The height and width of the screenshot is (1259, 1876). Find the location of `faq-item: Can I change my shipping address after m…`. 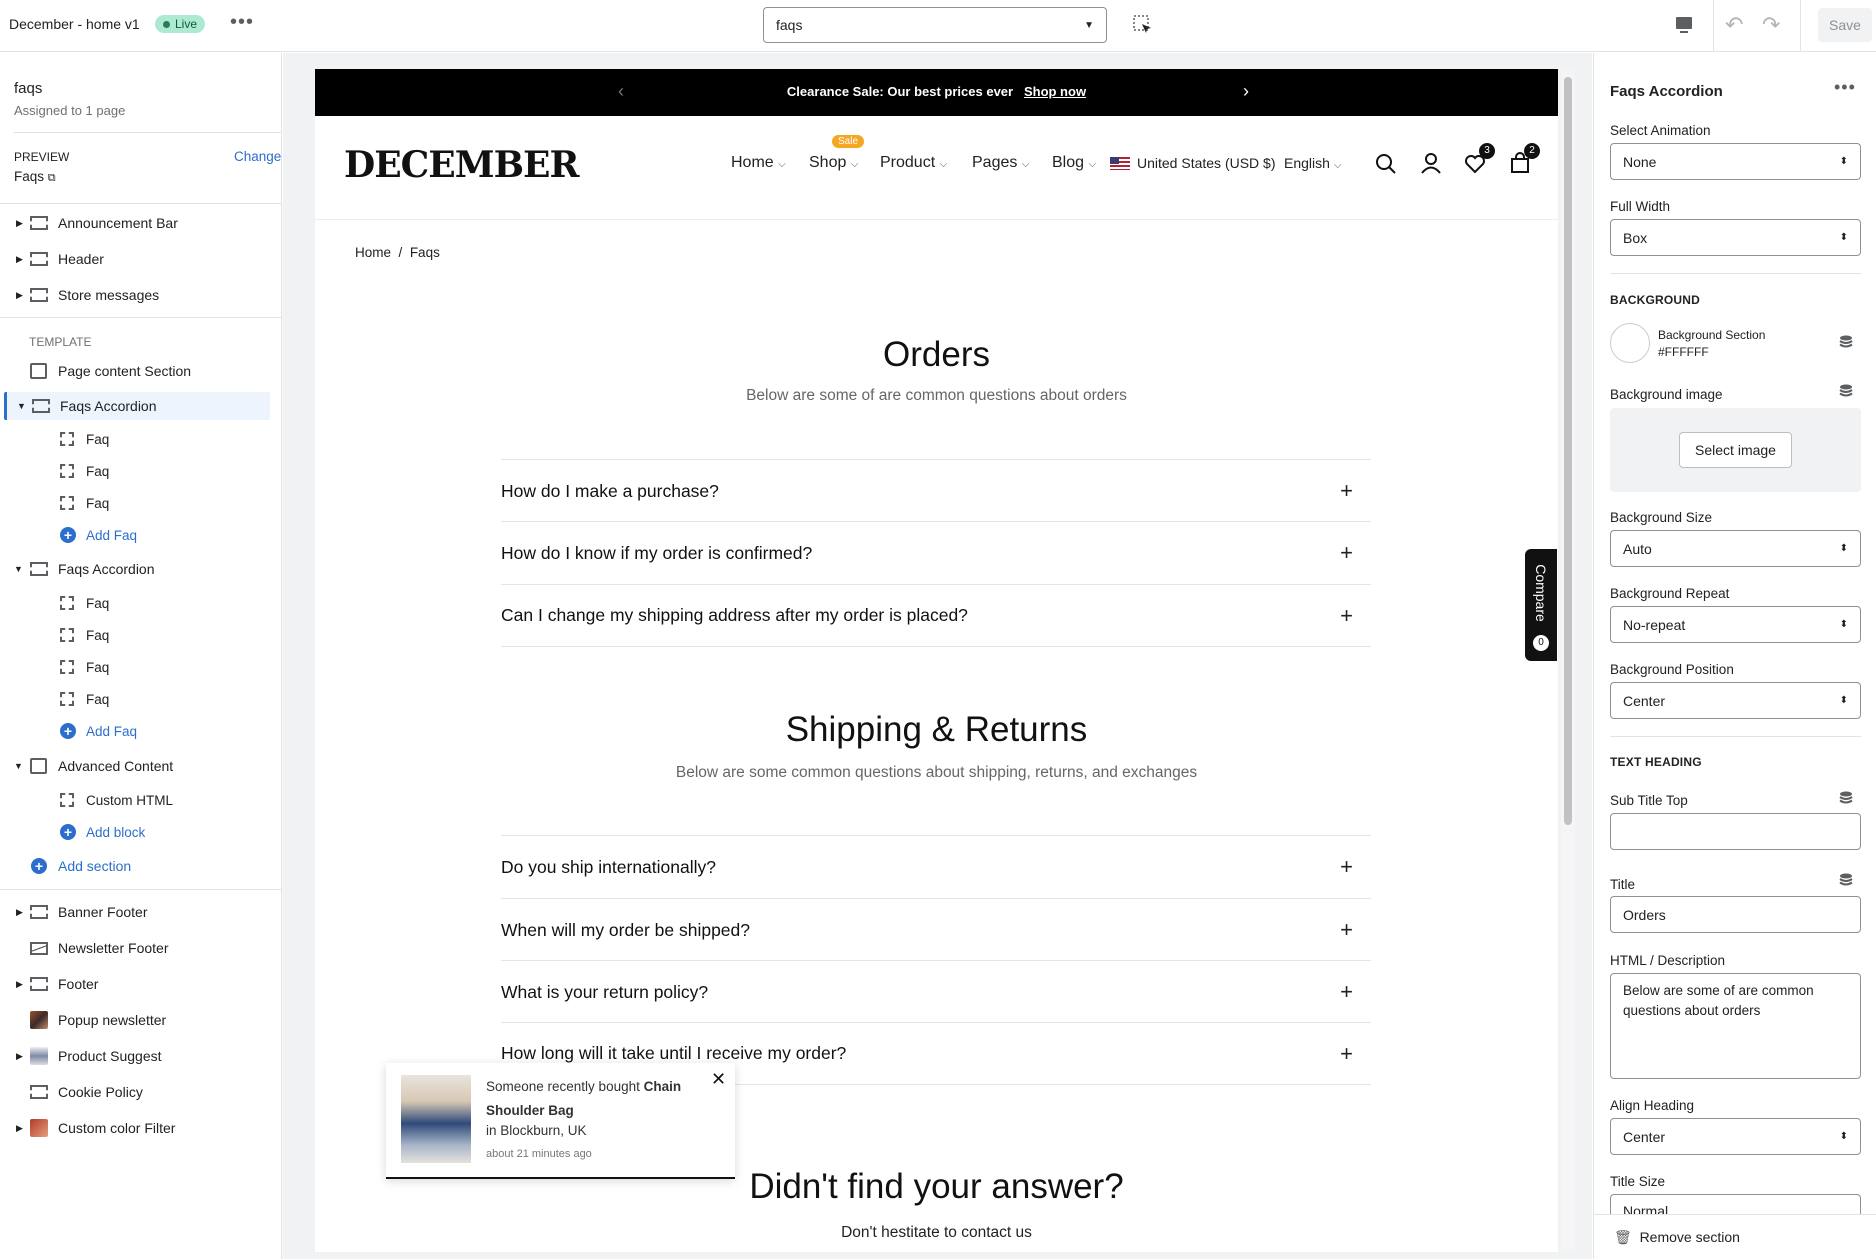

faq-item: Can I change my shipping address after m… is located at coordinates (936, 615).